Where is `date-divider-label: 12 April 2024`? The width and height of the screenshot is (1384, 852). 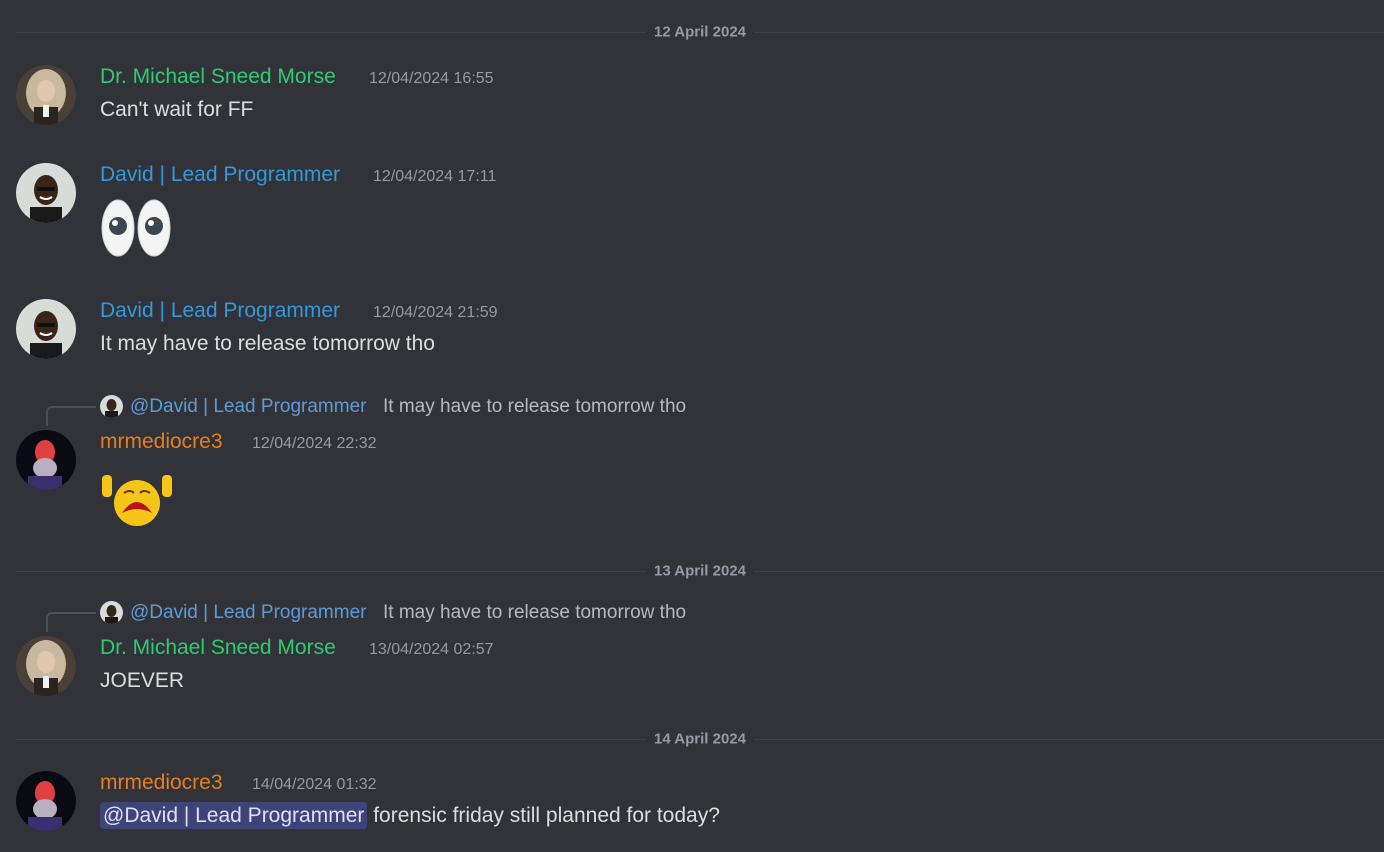 date-divider-label: 12 April 2024 is located at coordinates (700, 32).